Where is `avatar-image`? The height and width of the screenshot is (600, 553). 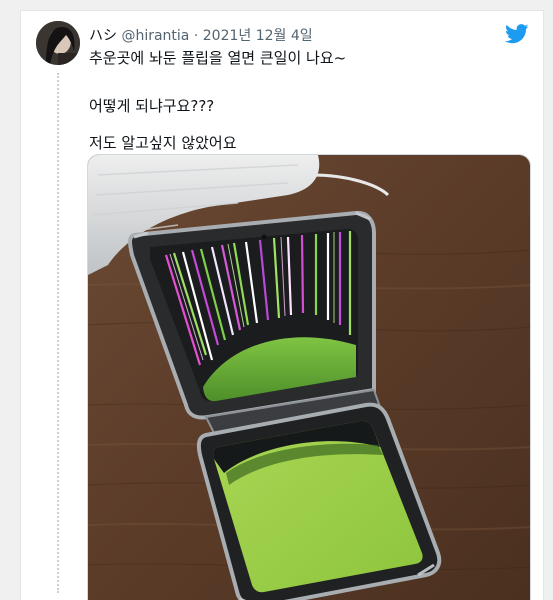 avatar-image is located at coordinates (58, 43).